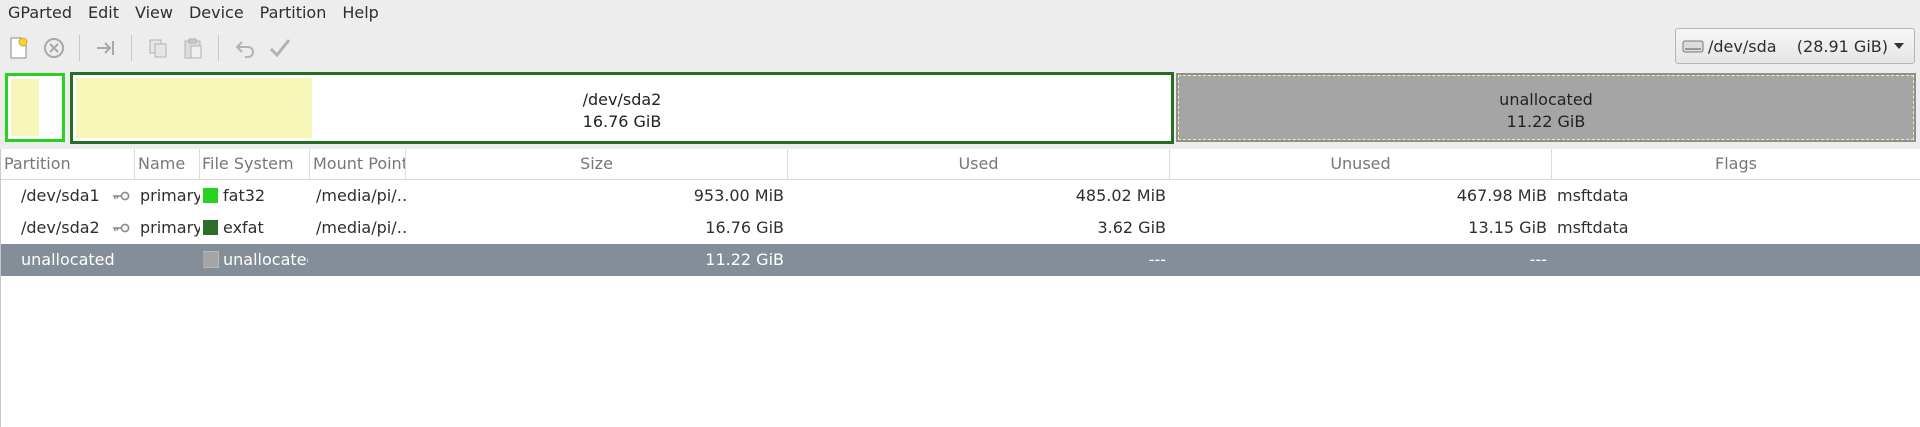 This screenshot has height=427, width=1920. What do you see at coordinates (960, 48) in the screenshot?
I see `toolbar` at bounding box center [960, 48].